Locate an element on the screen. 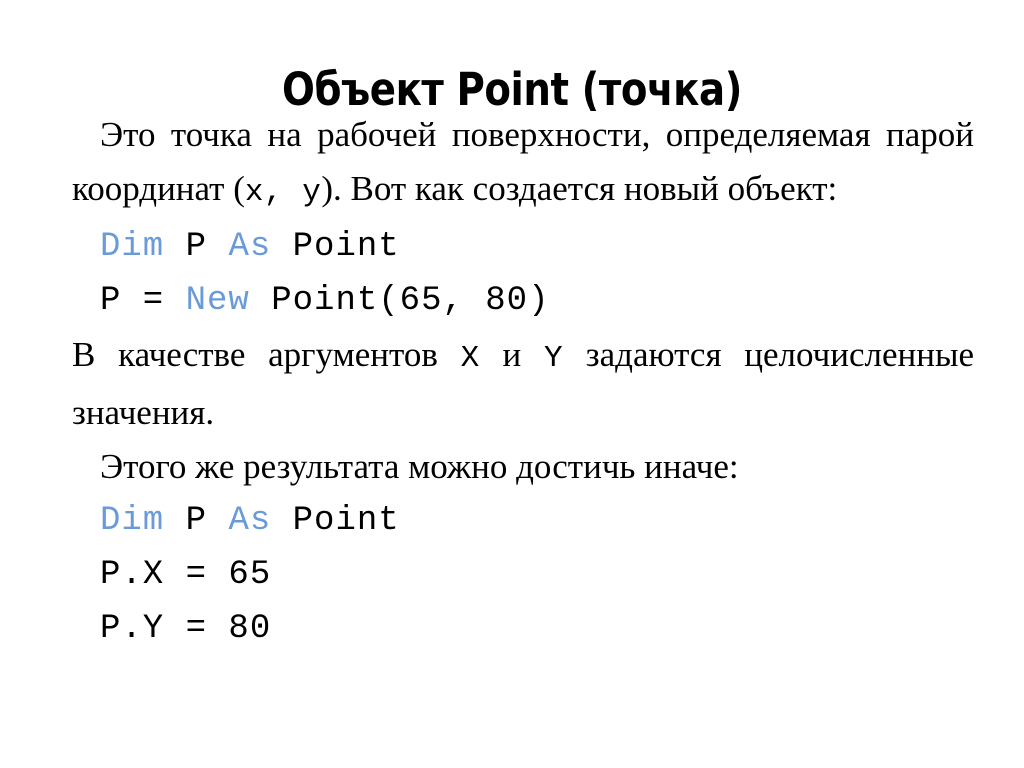 The image size is (1024, 768). code-line-p-y-assign: P.Y = 80 is located at coordinates (186, 629).